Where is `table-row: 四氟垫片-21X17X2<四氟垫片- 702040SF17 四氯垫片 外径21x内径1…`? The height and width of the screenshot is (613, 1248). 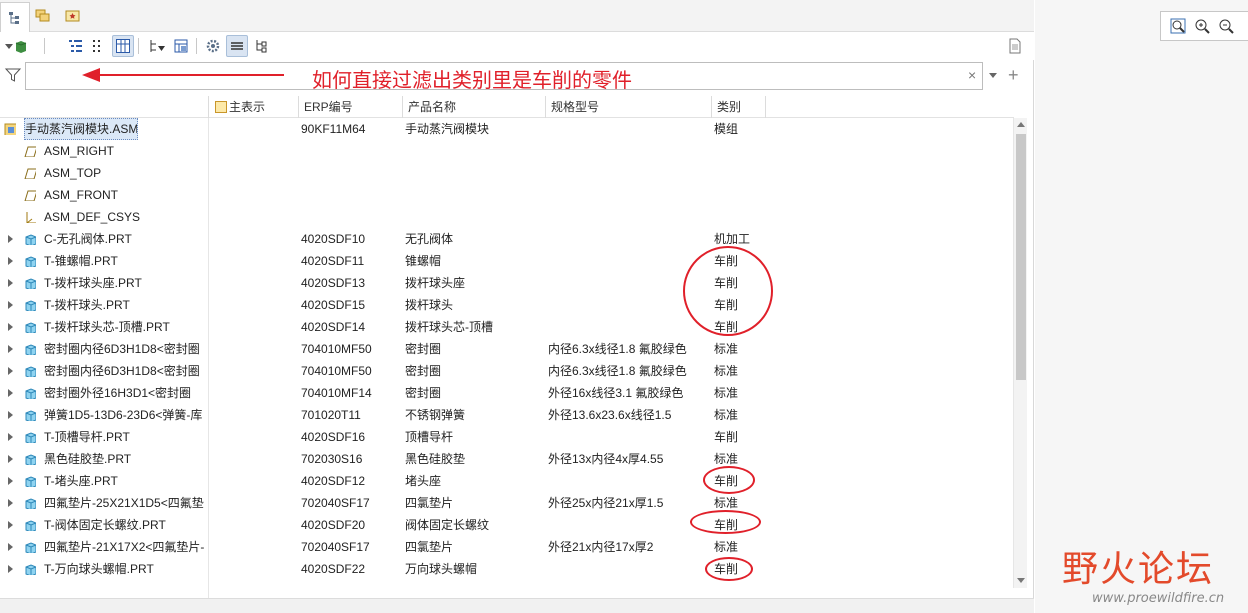 table-row: 四氟垫片-21X17X2<四氟垫片- 702040SF17 四氯垫片 外径21x内径1… is located at coordinates (506, 547).